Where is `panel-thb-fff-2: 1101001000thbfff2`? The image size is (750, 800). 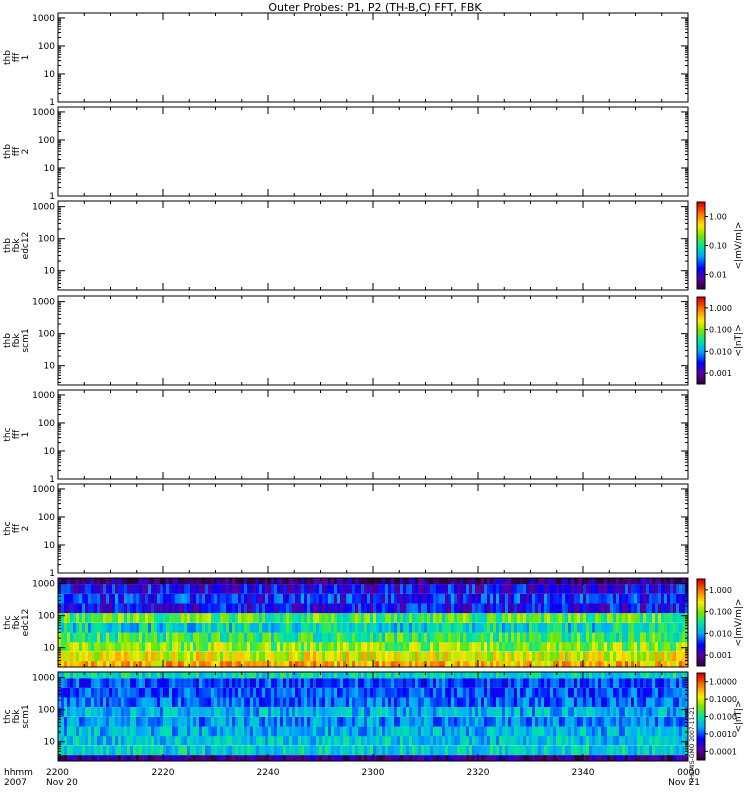 panel-thb-fff-2: 1101001000thbfff2 is located at coordinates (346, 154).